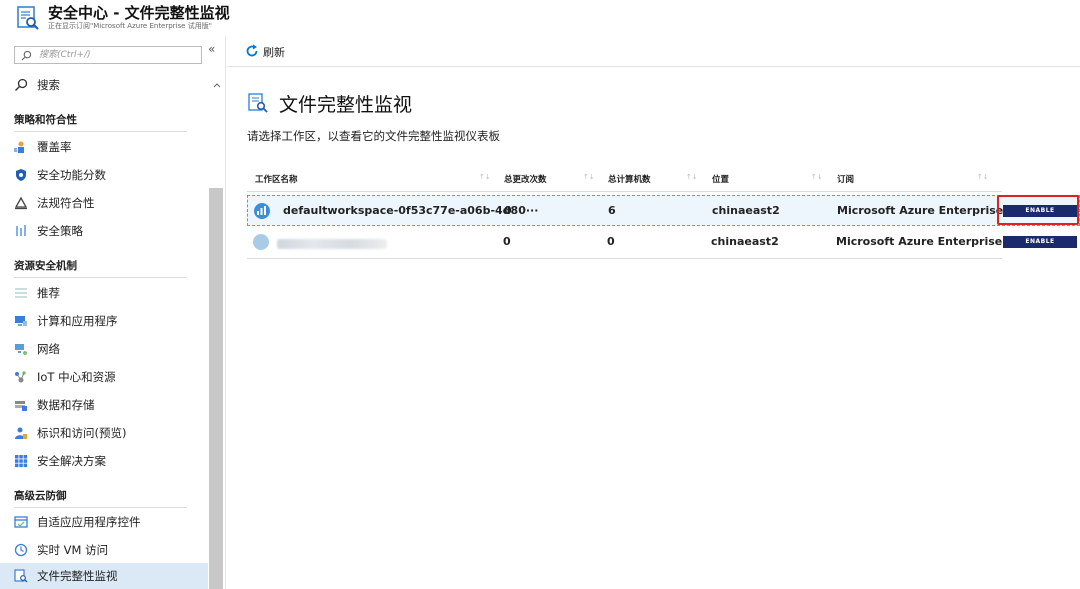 This screenshot has width=1080, height=589. I want to click on total-machines: 0, so click(611, 241).